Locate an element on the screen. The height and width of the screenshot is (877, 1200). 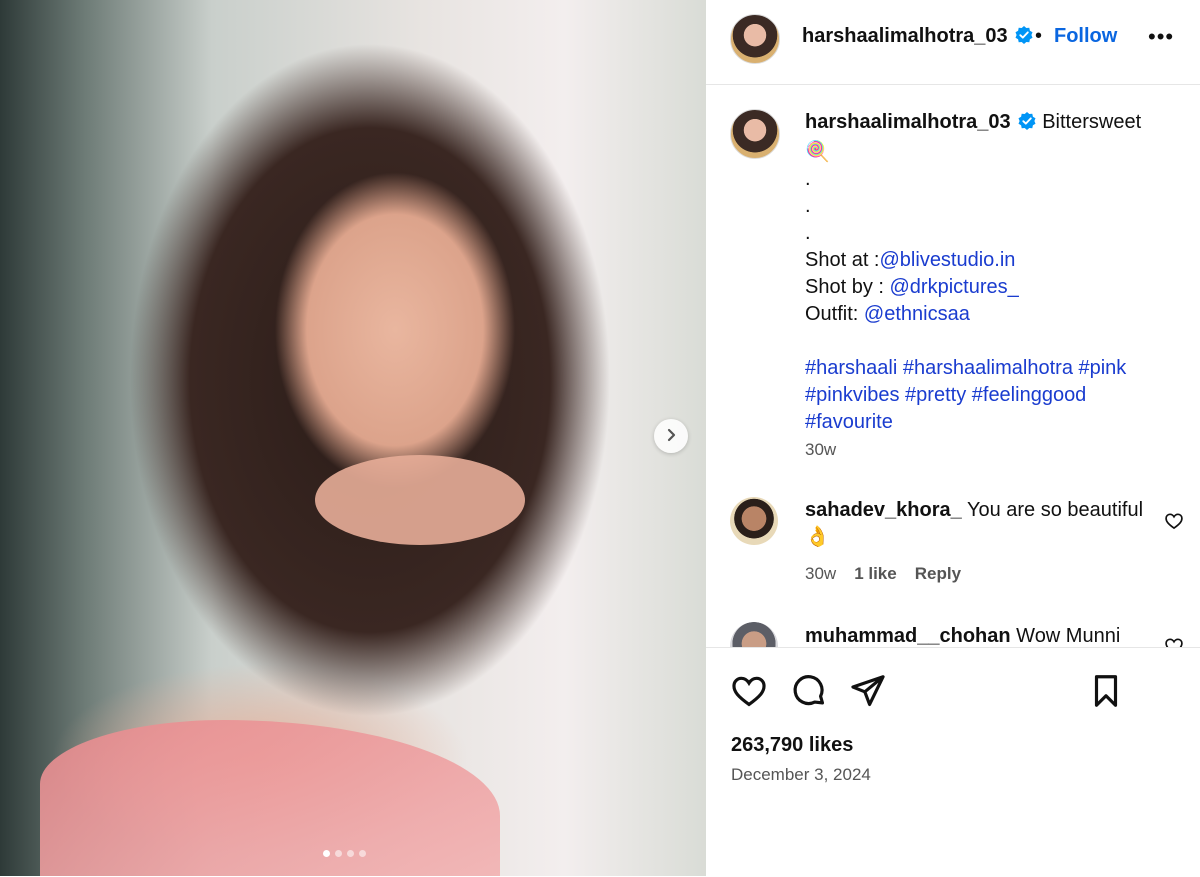
caption-text: Bittersweet is located at coordinates (1092, 122).